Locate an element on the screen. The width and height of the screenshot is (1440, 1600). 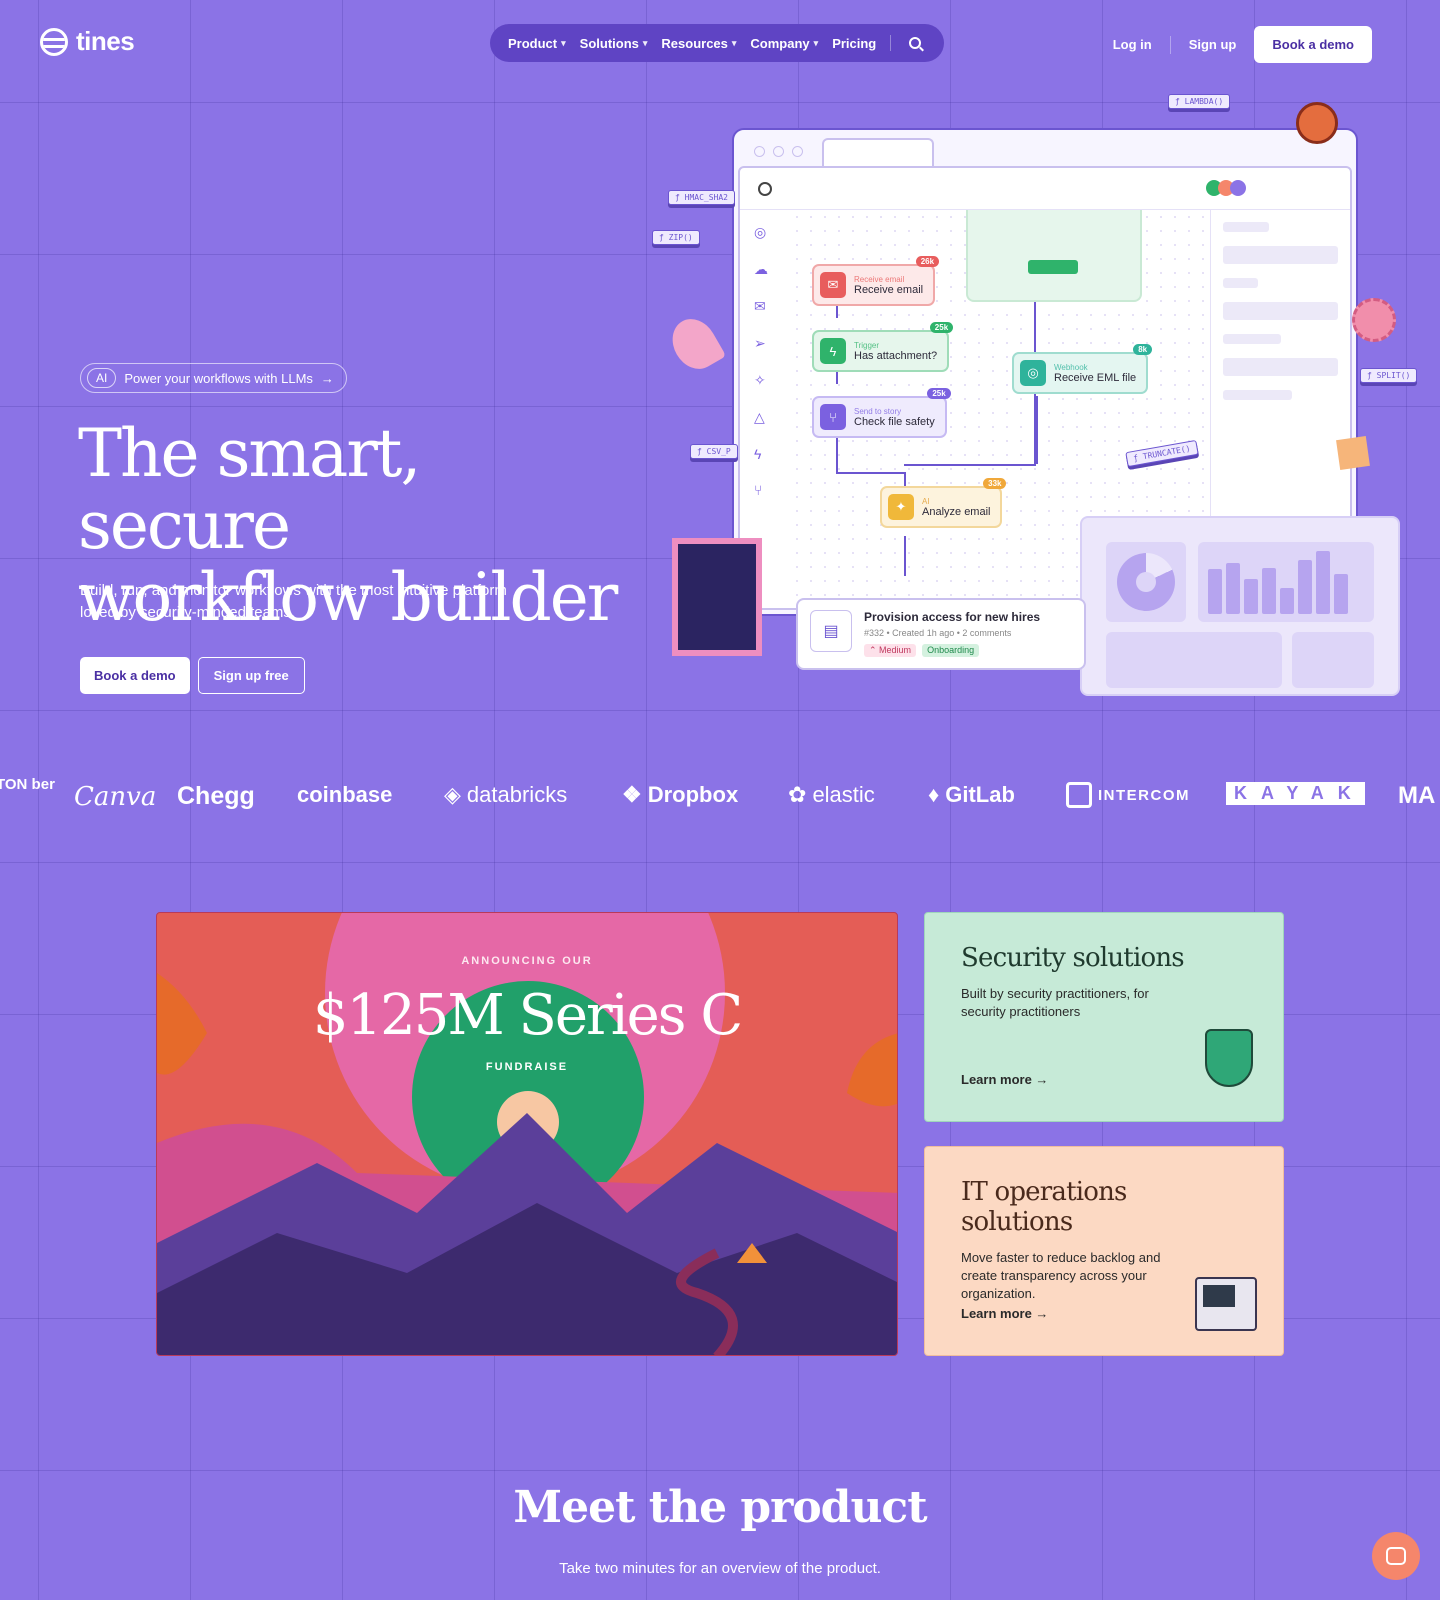
fn-tag-split: ƒ SPLIT() is located at coordinates (1389, 375).